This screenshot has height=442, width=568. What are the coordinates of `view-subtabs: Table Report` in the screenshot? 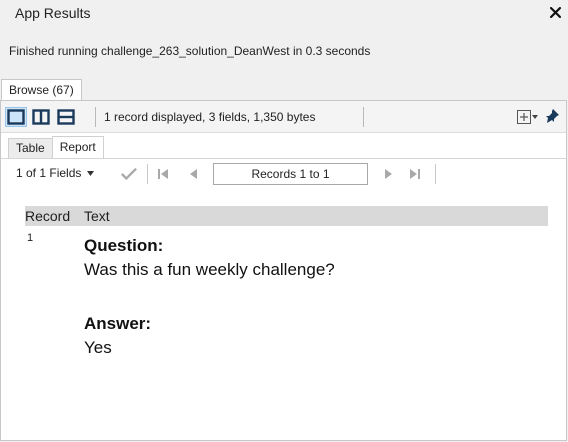 It's located at (56, 147).